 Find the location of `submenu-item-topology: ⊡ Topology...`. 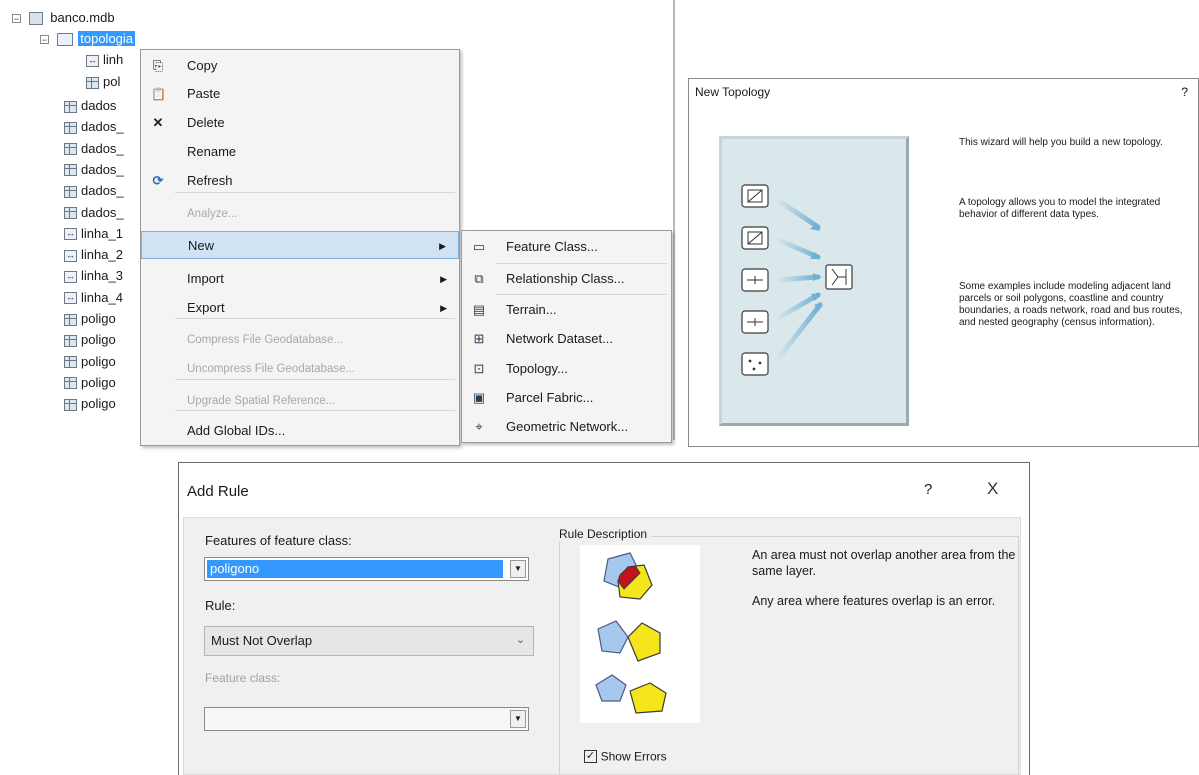

submenu-item-topology: ⊡ Topology... is located at coordinates (566, 369).